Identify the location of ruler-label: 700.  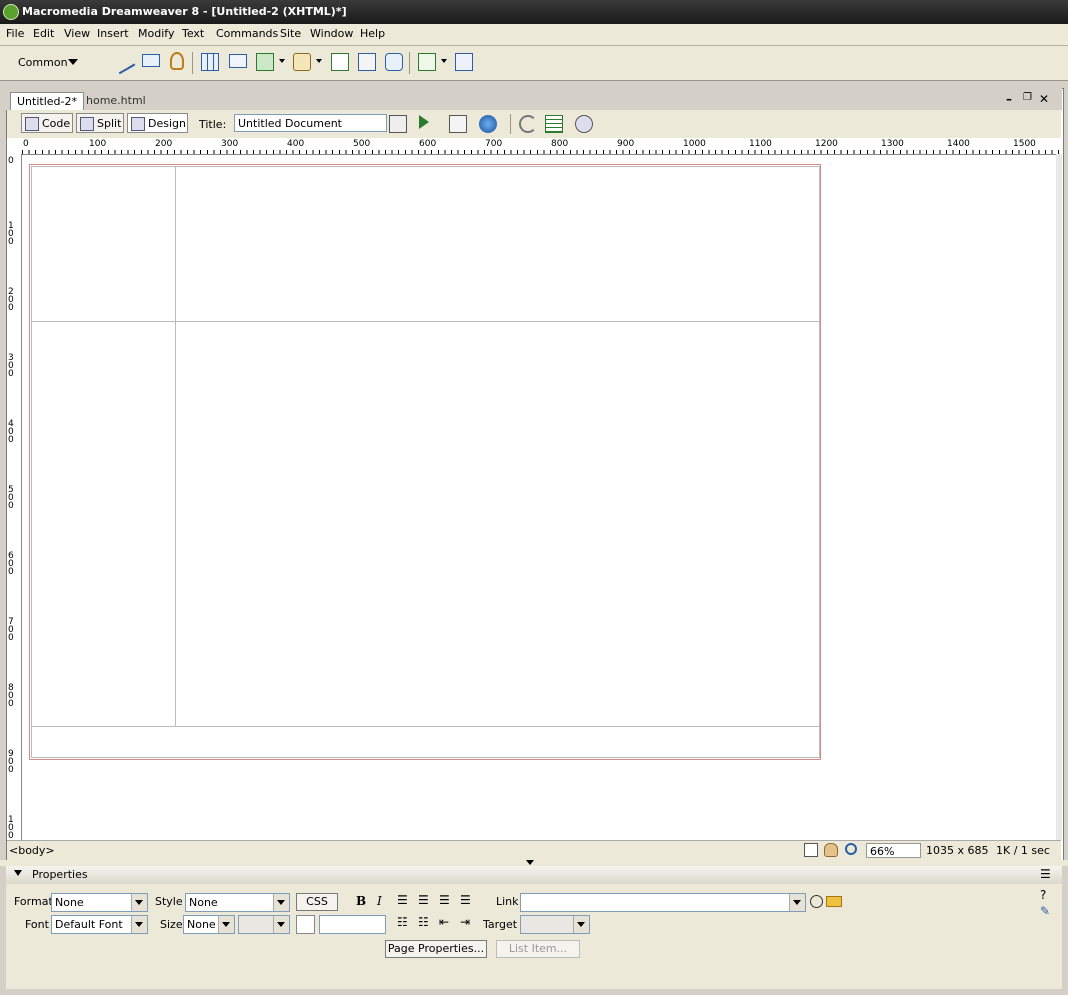
(494, 144).